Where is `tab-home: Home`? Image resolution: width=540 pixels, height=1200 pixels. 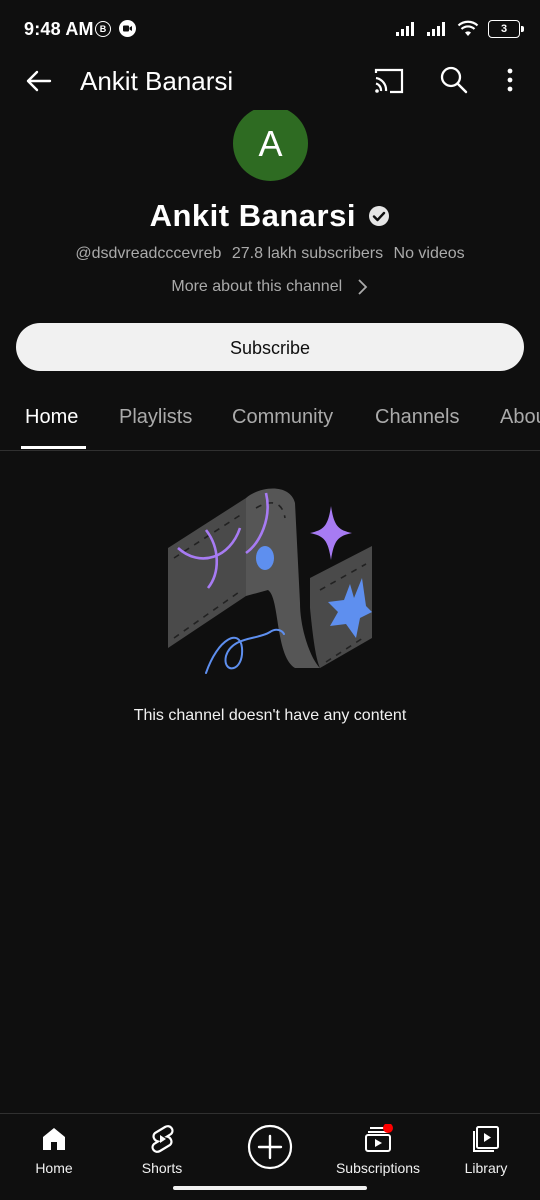
tab-home: Home is located at coordinates (51, 417).